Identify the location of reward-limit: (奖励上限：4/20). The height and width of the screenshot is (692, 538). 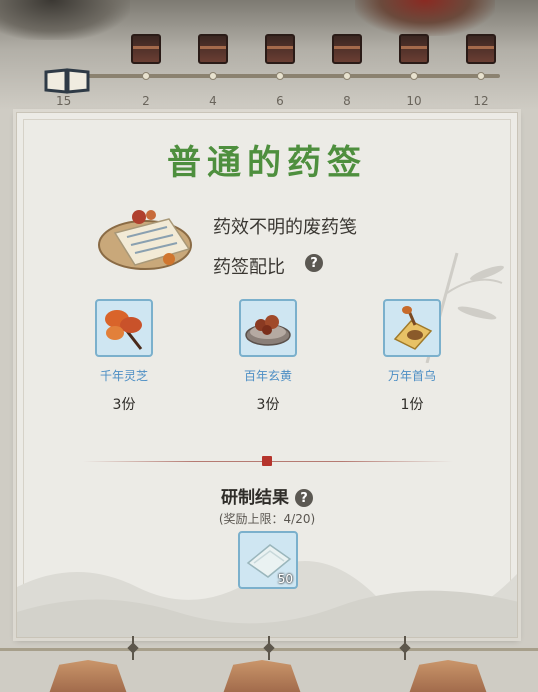
(267, 519).